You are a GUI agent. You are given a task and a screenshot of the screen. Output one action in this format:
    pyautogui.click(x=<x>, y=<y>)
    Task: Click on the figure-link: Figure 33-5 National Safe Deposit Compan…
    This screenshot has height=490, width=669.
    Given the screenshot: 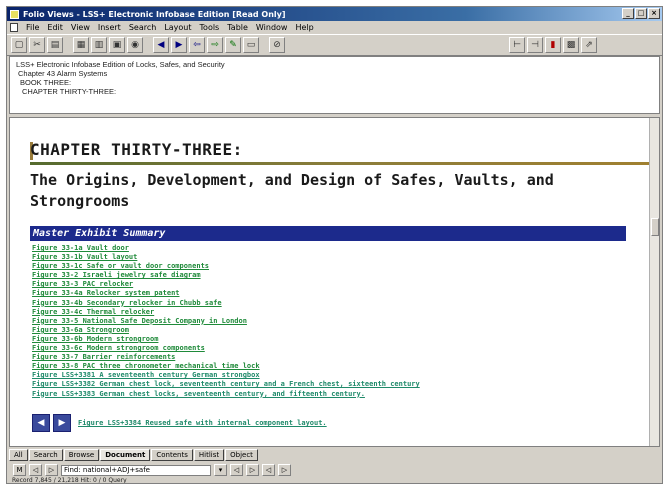 What is the action you would take?
    pyautogui.click(x=139, y=321)
    